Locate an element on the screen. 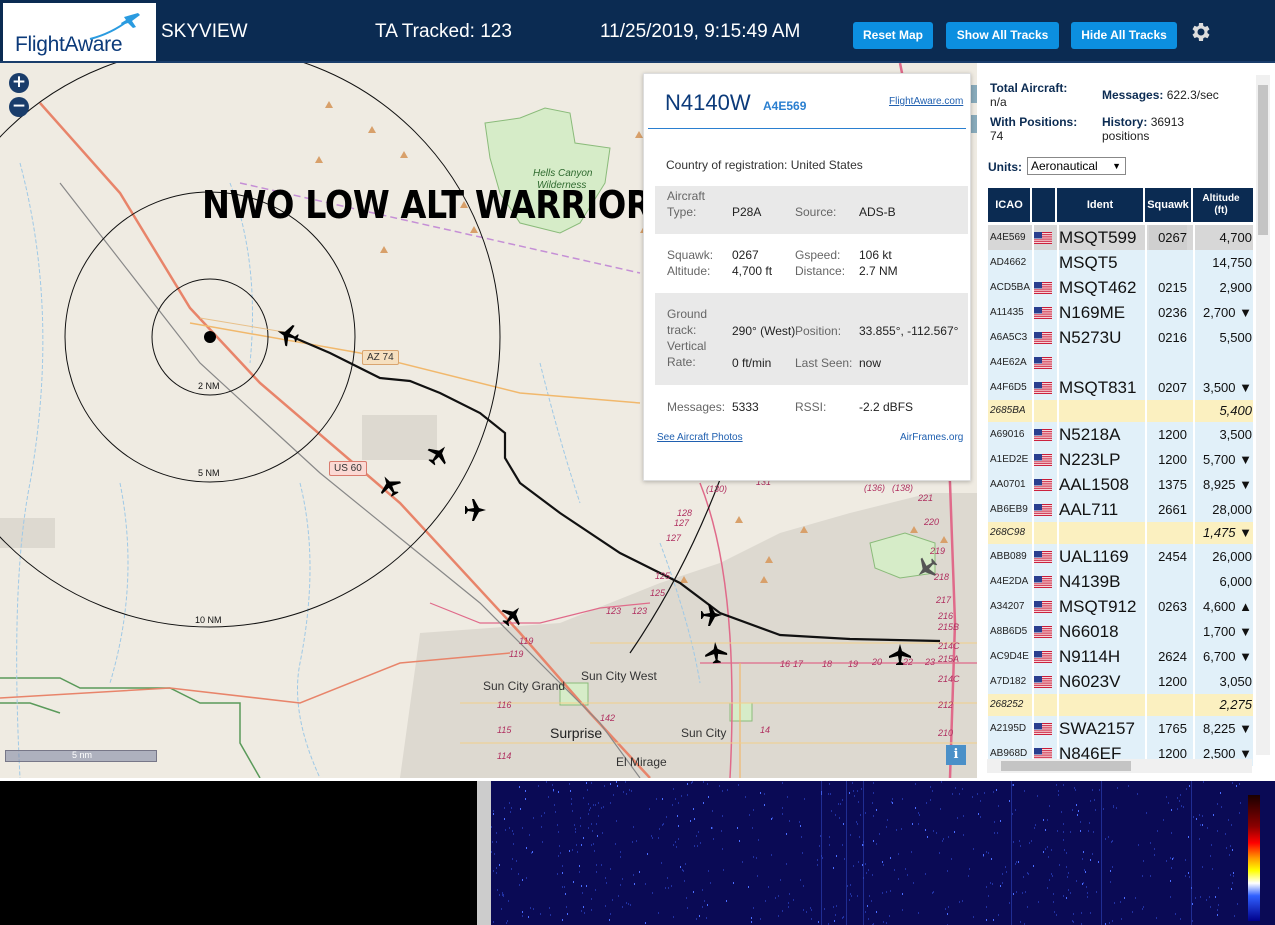  aircraft-icon is located at coordinates (475, 510).